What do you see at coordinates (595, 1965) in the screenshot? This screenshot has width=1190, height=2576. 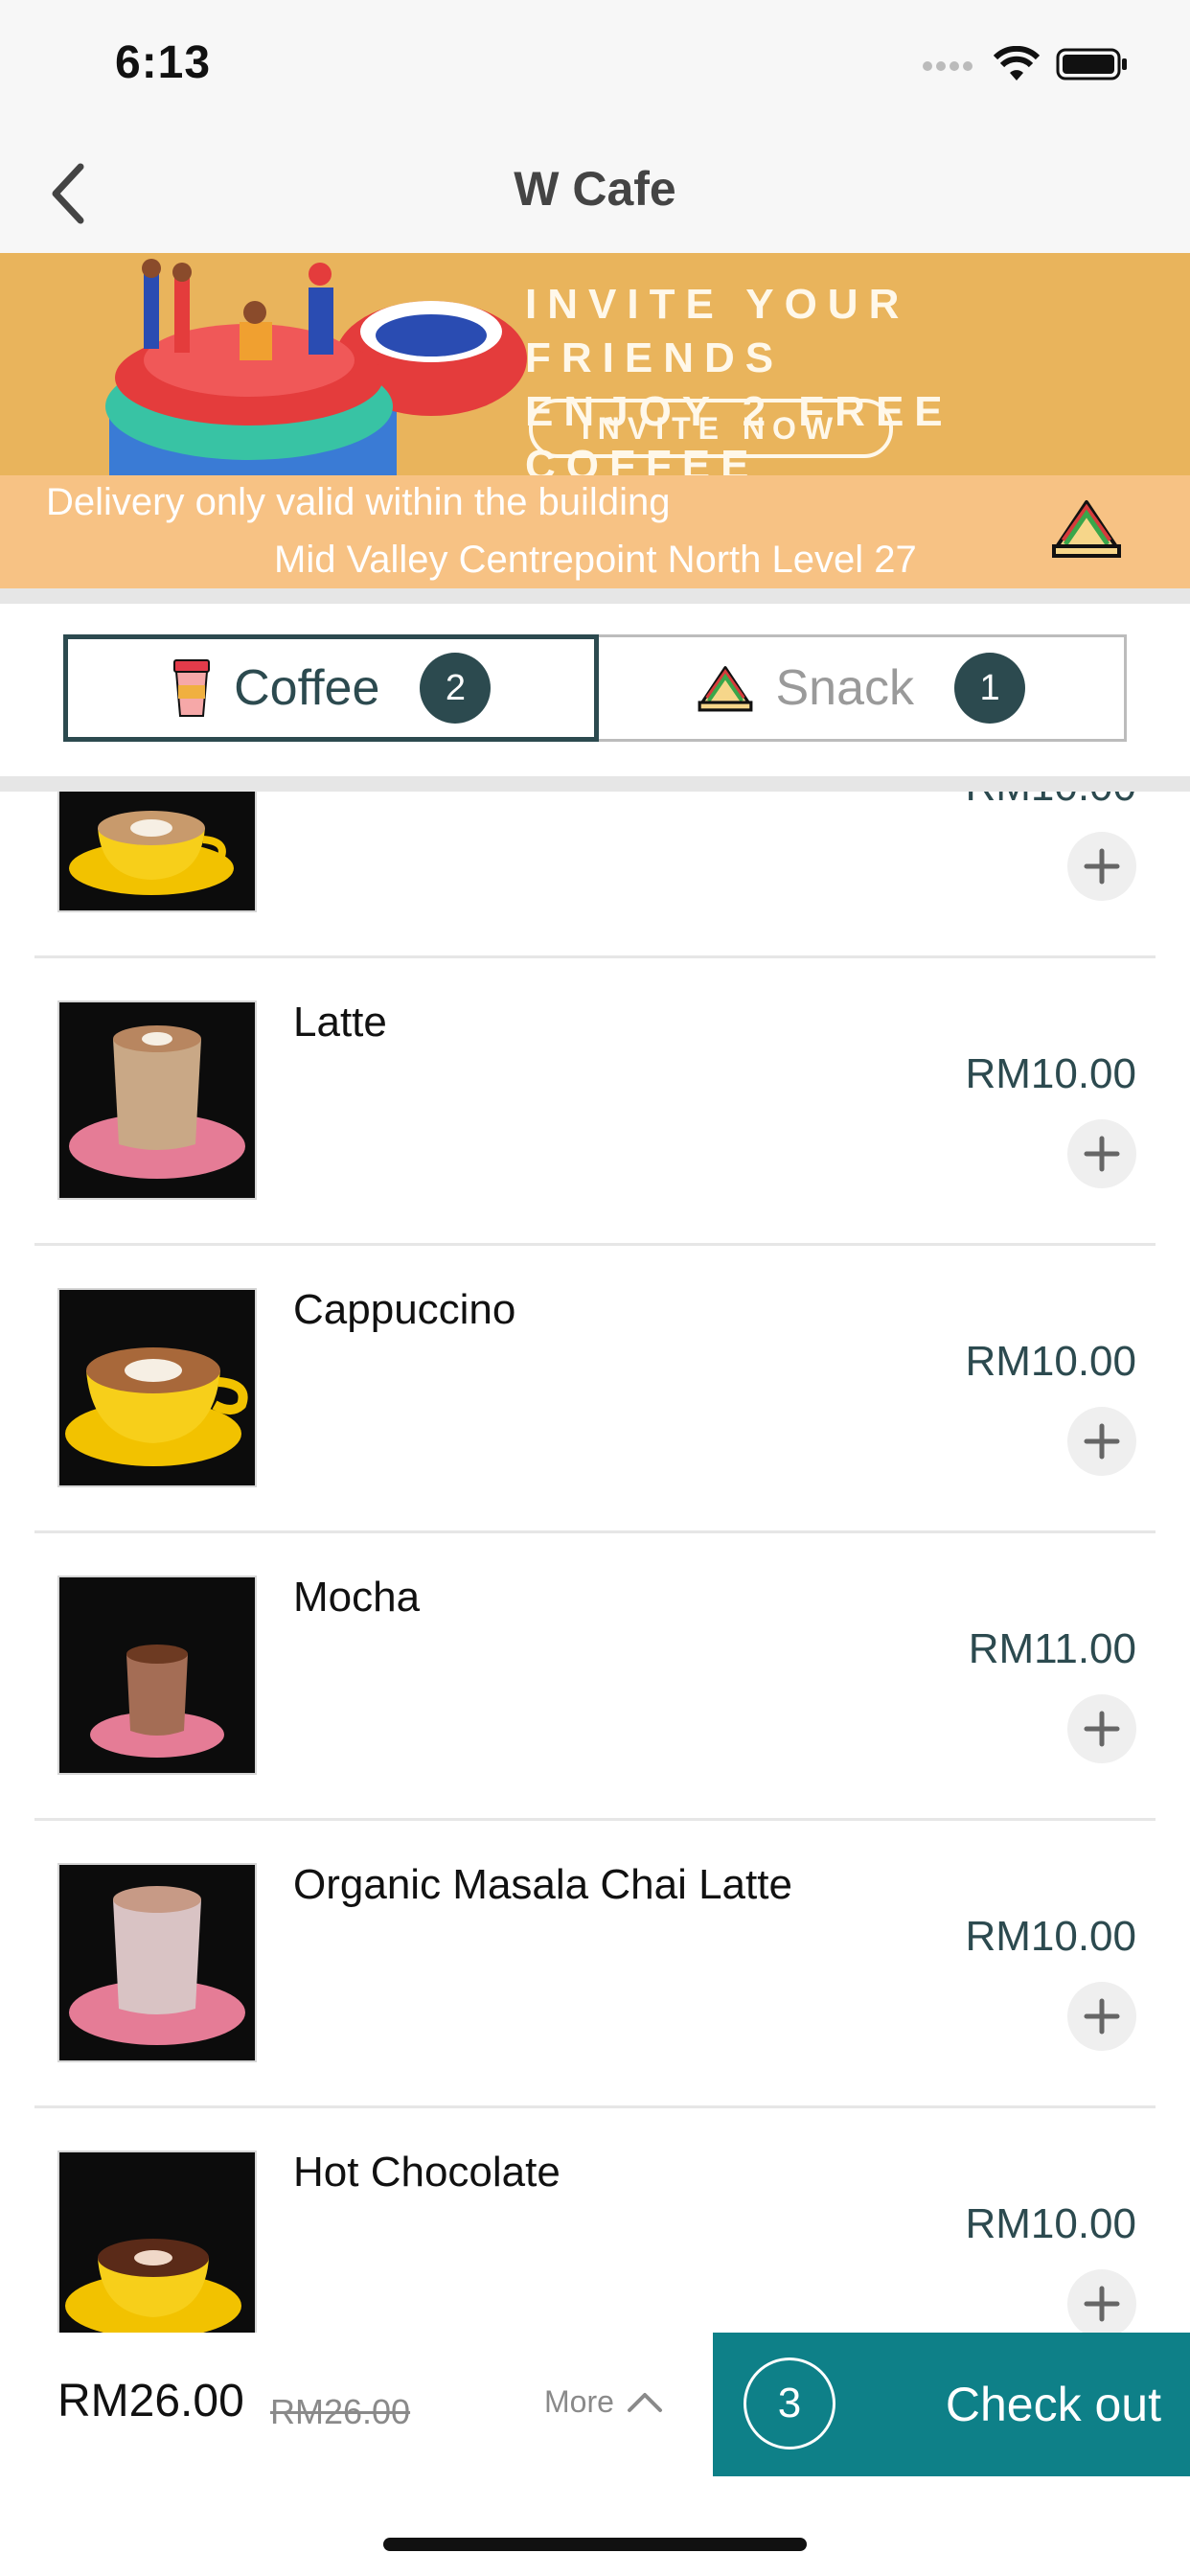 I see `list-item: Organic Masala Chai Latte RM10.00` at bounding box center [595, 1965].